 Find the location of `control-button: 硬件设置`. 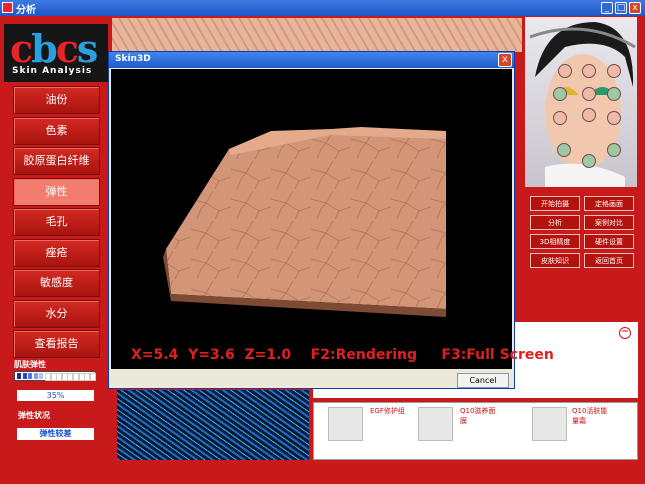

control-button: 硬件设置 is located at coordinates (609, 241).